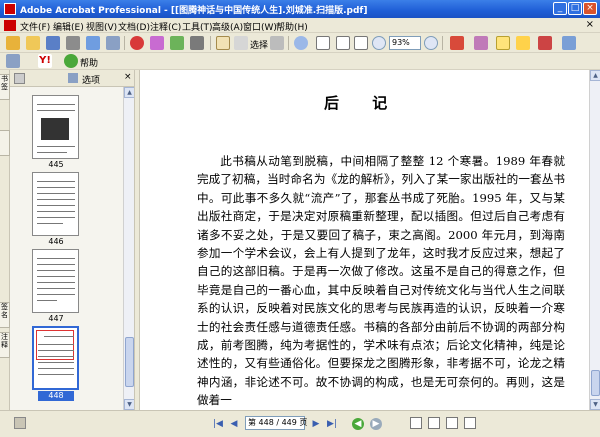  Describe the element at coordinates (503, 43) in the screenshot. I see `note-icon` at that location.